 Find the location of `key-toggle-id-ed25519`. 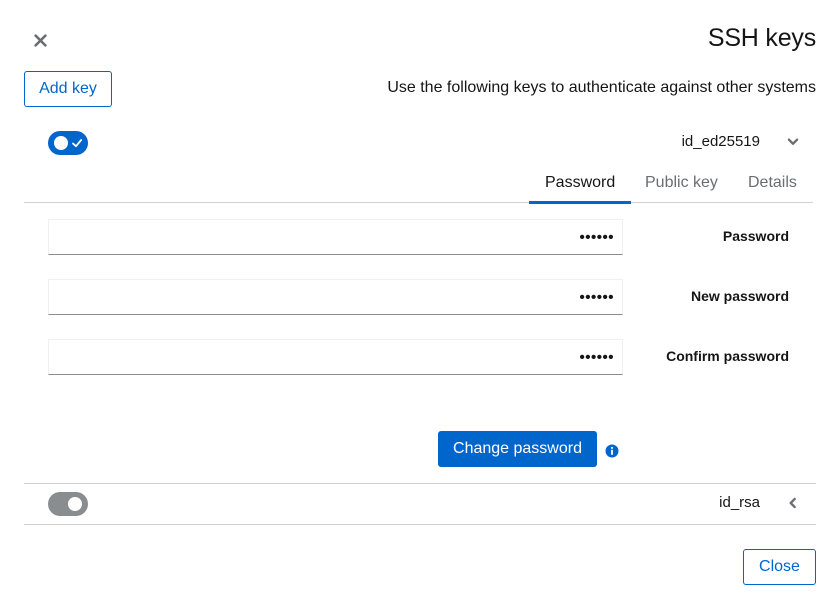

key-toggle-id-ed25519 is located at coordinates (68, 143).